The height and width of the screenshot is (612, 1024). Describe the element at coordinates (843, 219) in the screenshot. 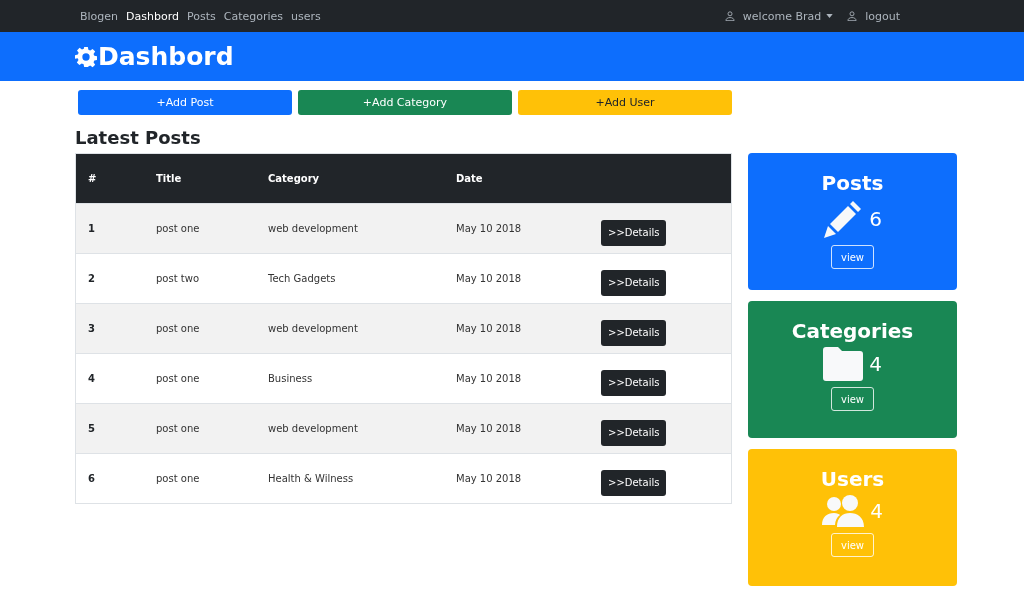

I see `pencil-icon` at that location.